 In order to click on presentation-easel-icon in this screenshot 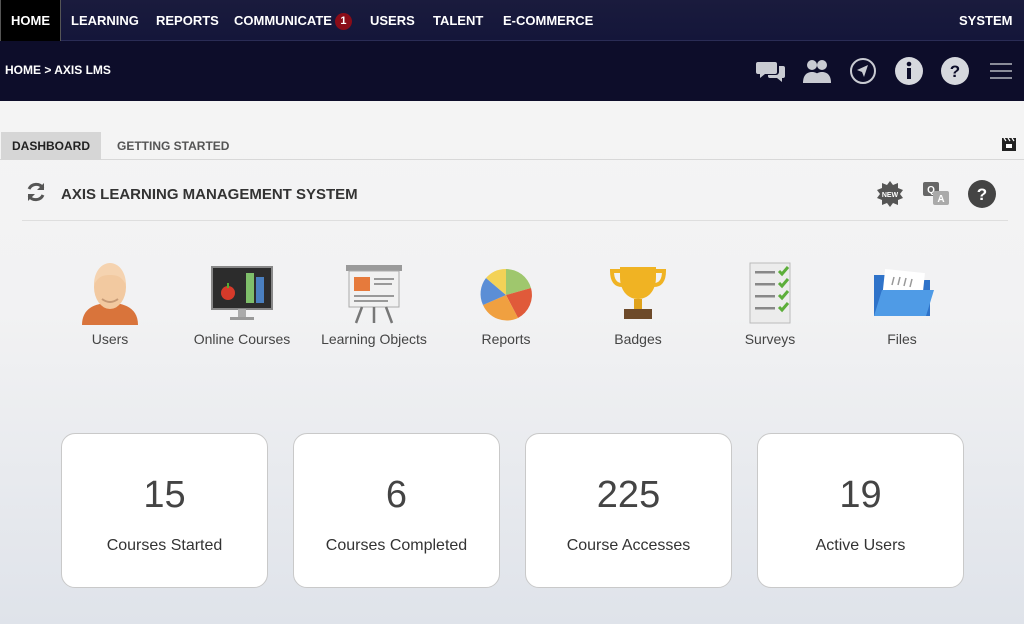, I will do `click(374, 294)`.